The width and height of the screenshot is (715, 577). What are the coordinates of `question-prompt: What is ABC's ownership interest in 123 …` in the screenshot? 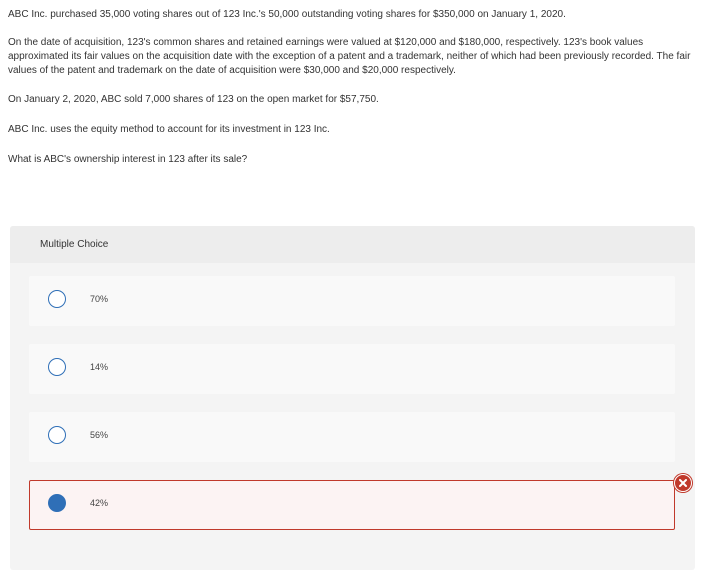 It's located at (128, 159).